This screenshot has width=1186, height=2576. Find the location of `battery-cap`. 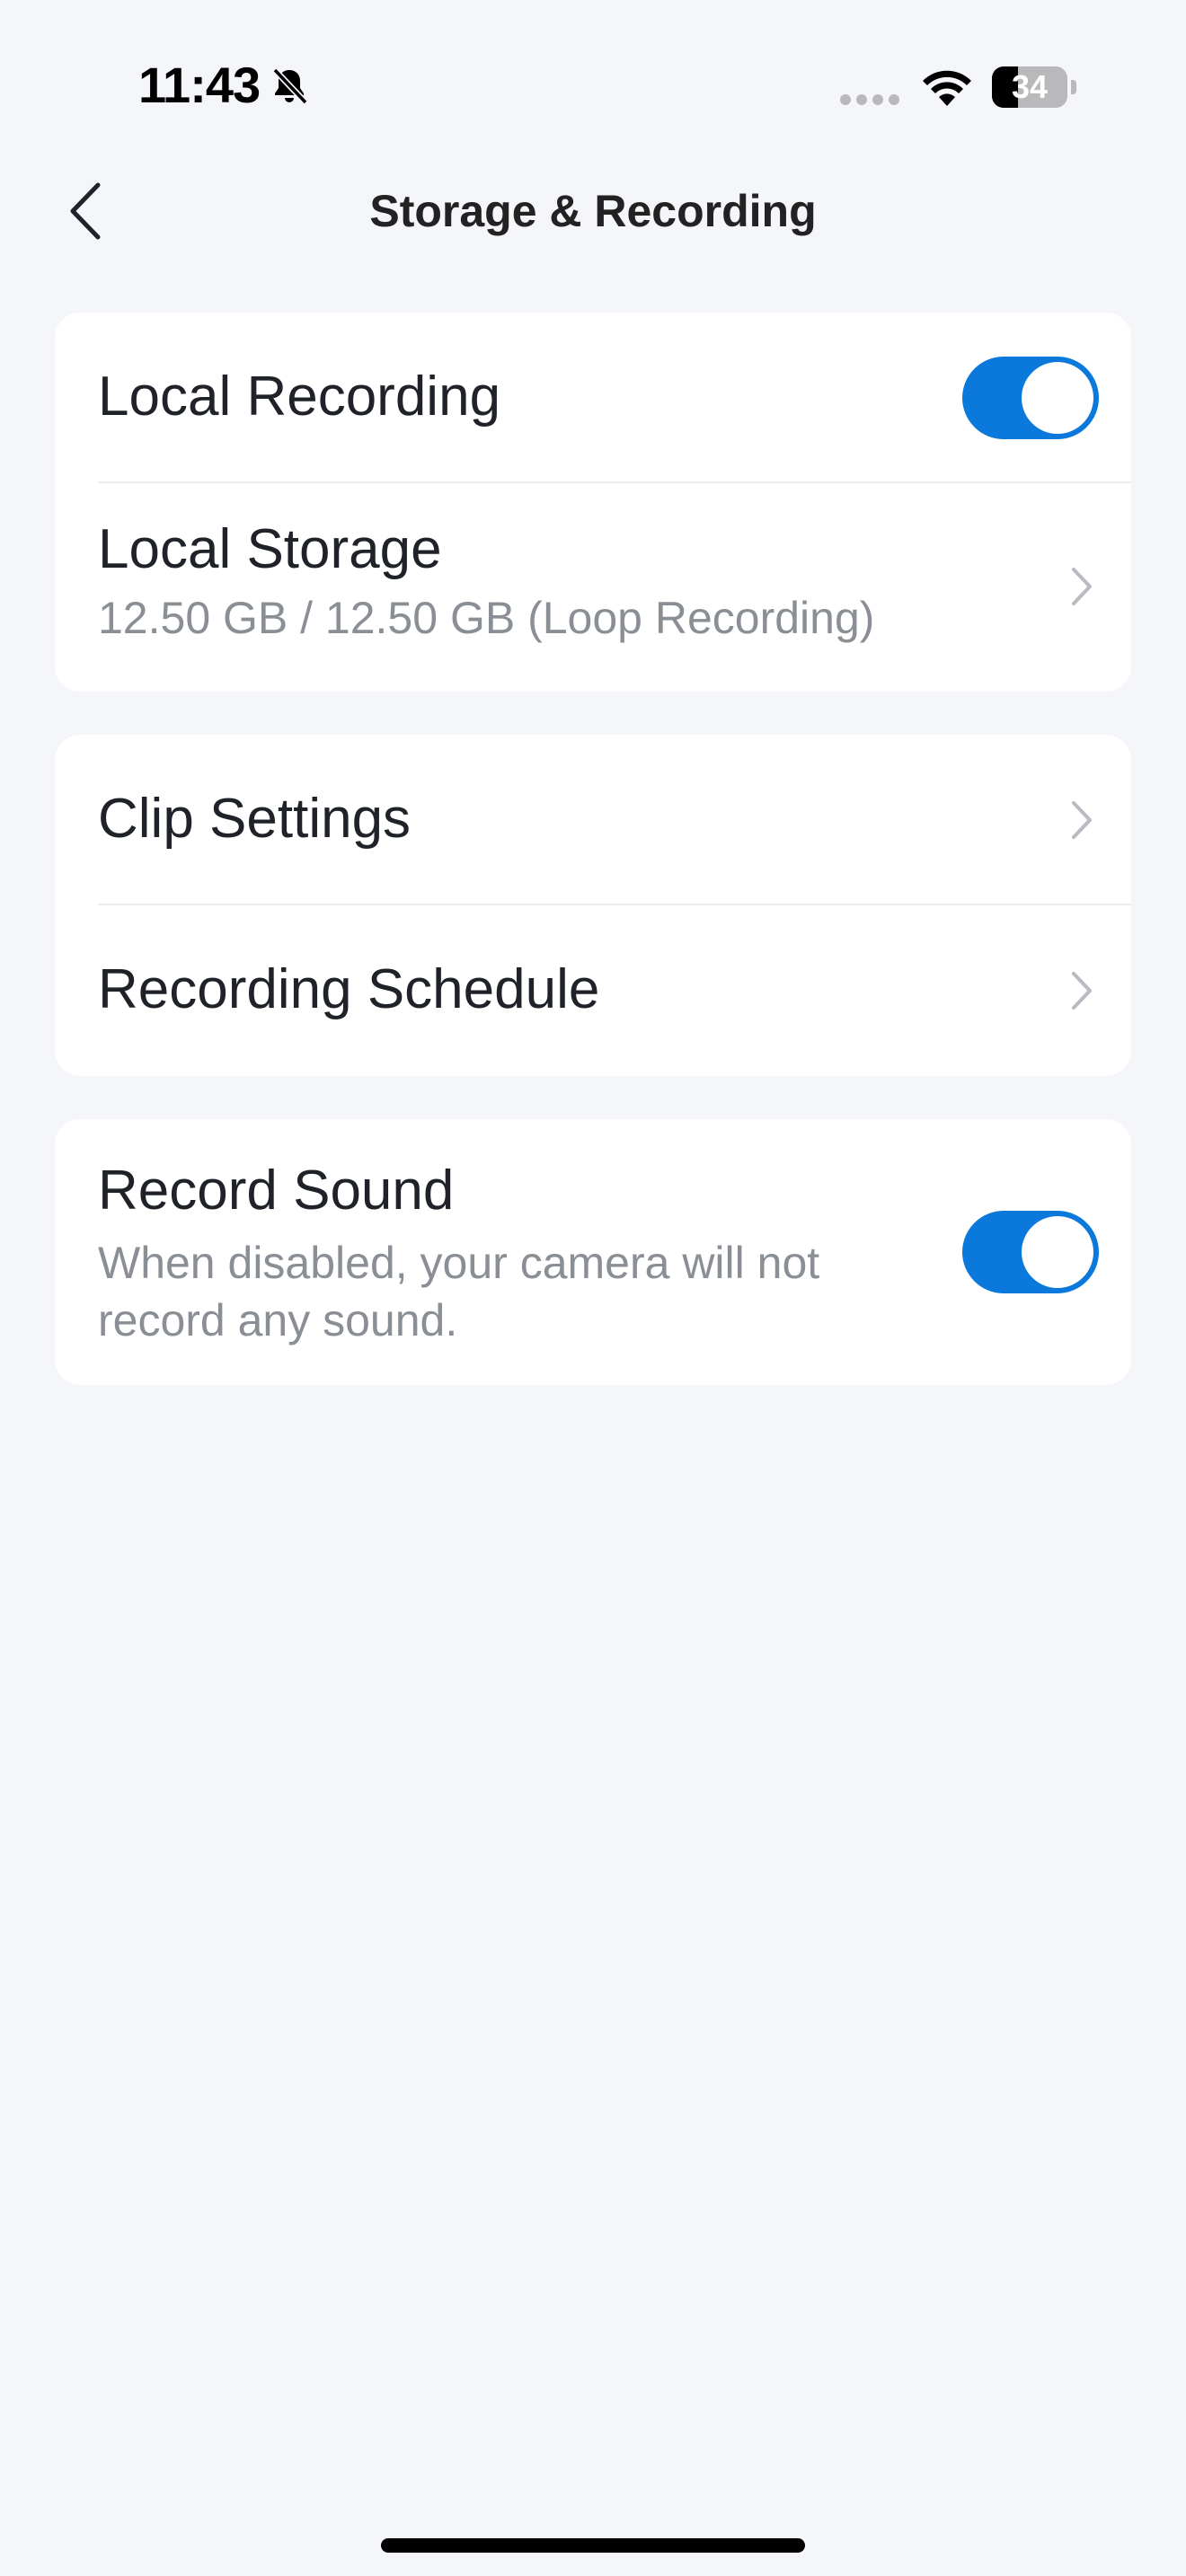

battery-cap is located at coordinates (1073, 87).